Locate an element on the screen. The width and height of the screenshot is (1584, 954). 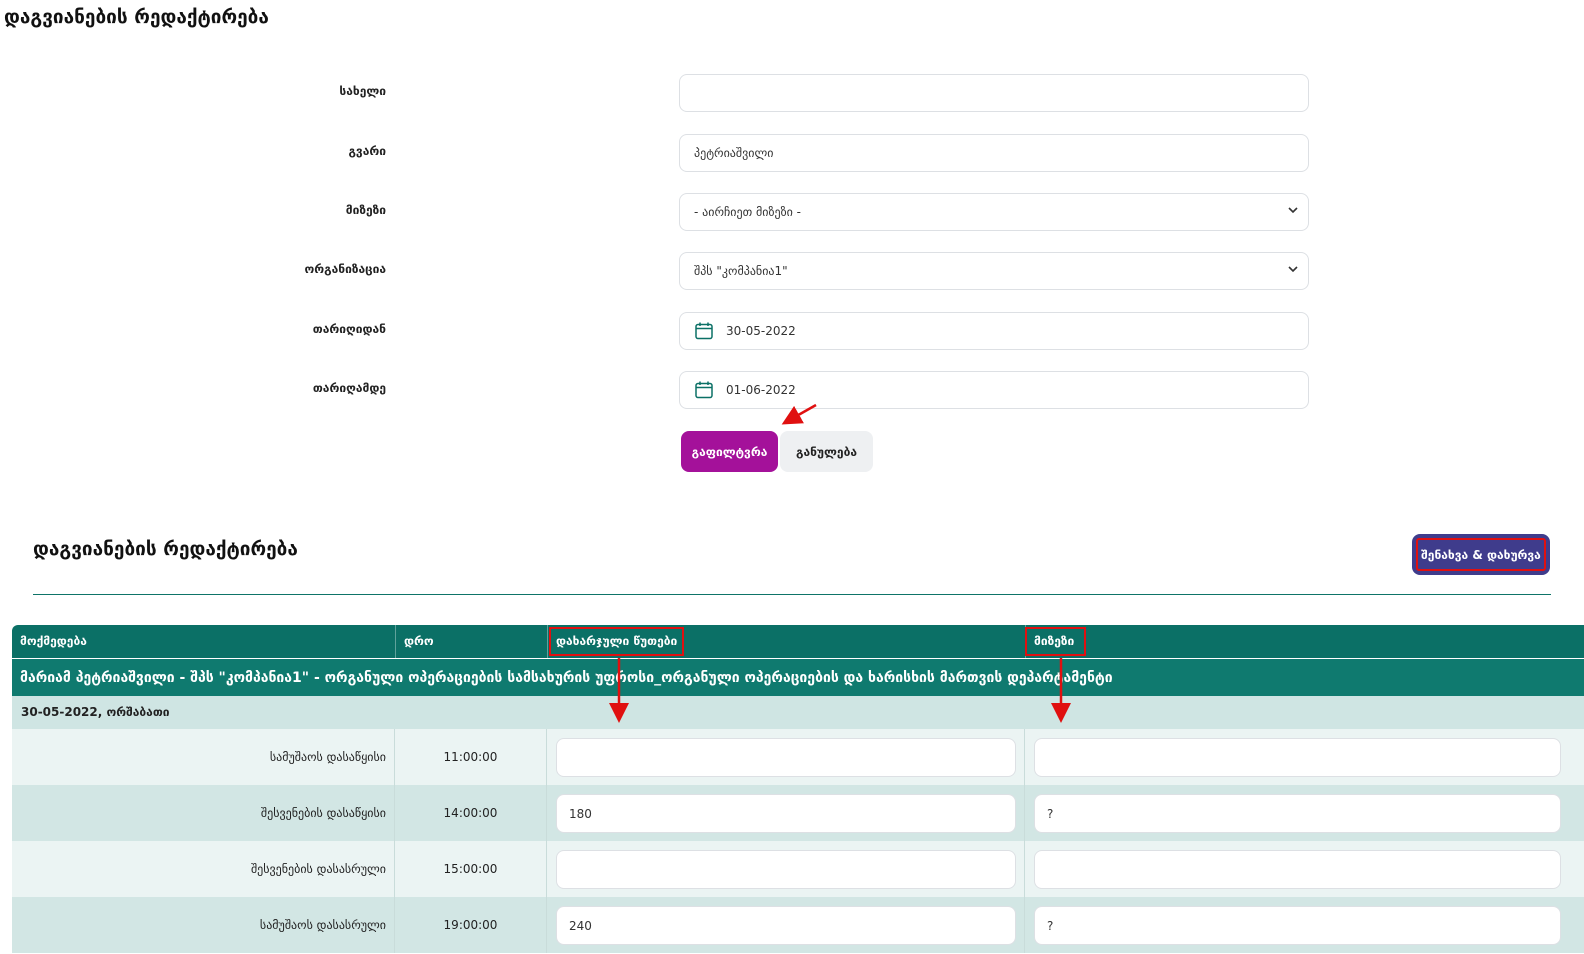
first-name-field is located at coordinates (994, 93).